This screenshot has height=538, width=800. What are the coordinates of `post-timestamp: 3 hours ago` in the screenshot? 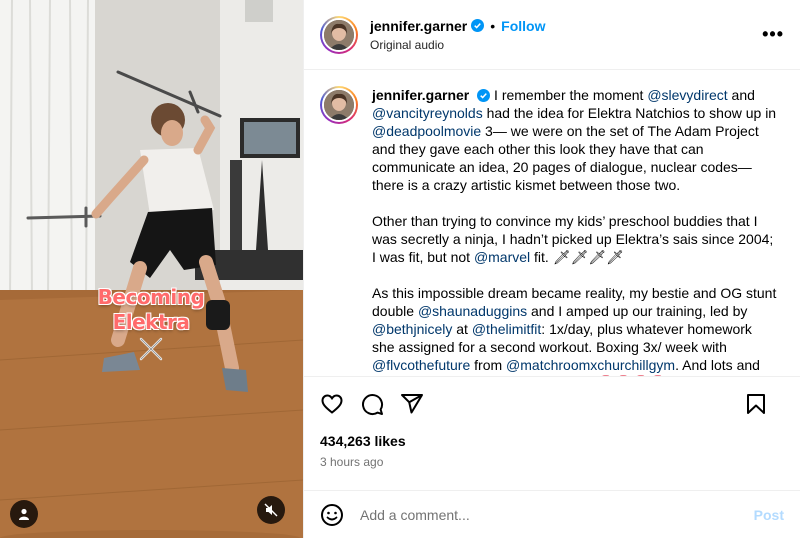 It's located at (552, 465).